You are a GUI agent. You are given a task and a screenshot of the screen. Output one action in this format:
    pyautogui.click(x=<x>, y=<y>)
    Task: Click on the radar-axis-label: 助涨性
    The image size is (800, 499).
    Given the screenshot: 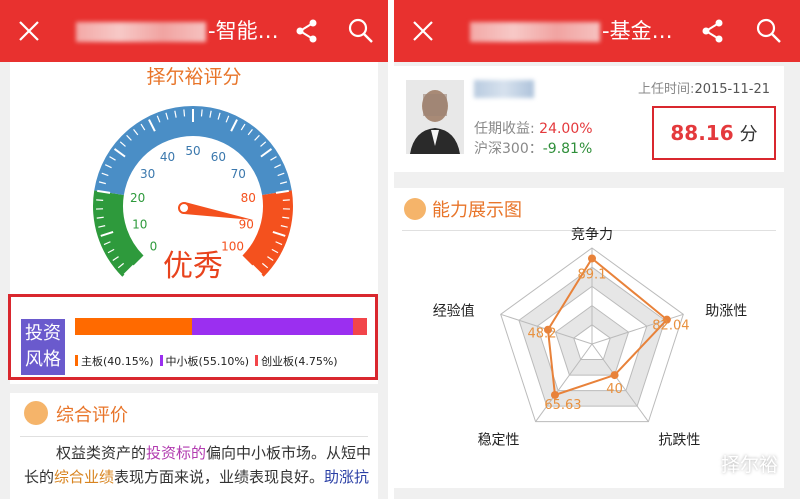 What is the action you would take?
    pyautogui.click(x=726, y=311)
    